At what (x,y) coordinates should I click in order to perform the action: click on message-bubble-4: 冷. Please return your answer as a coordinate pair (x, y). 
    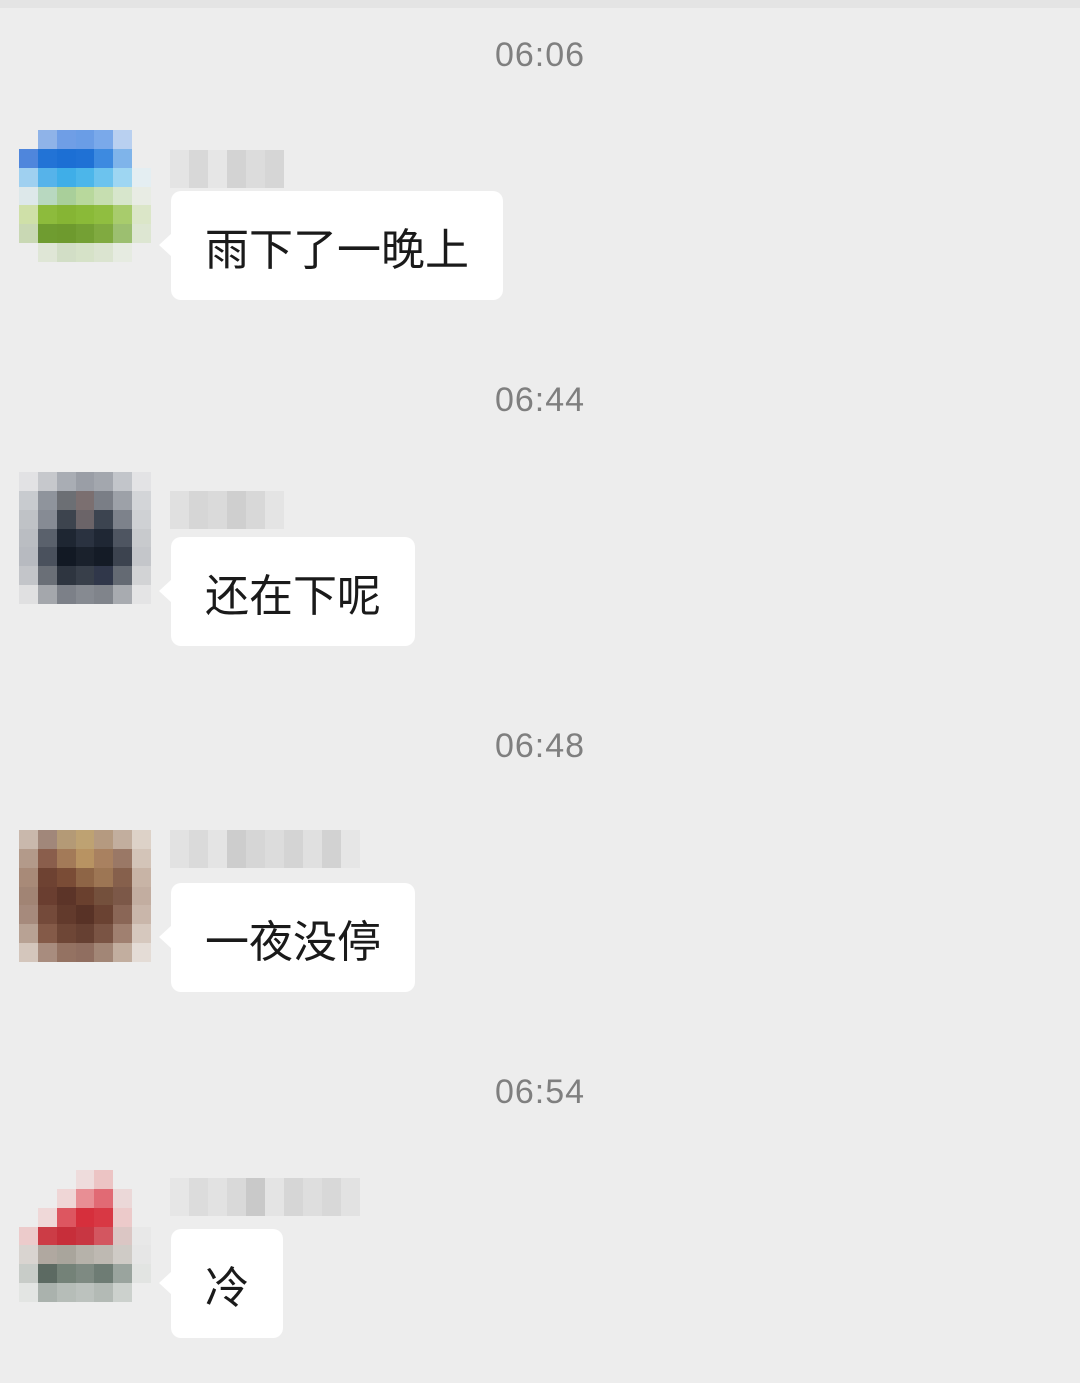
    Looking at the image, I should click on (221, 1283).